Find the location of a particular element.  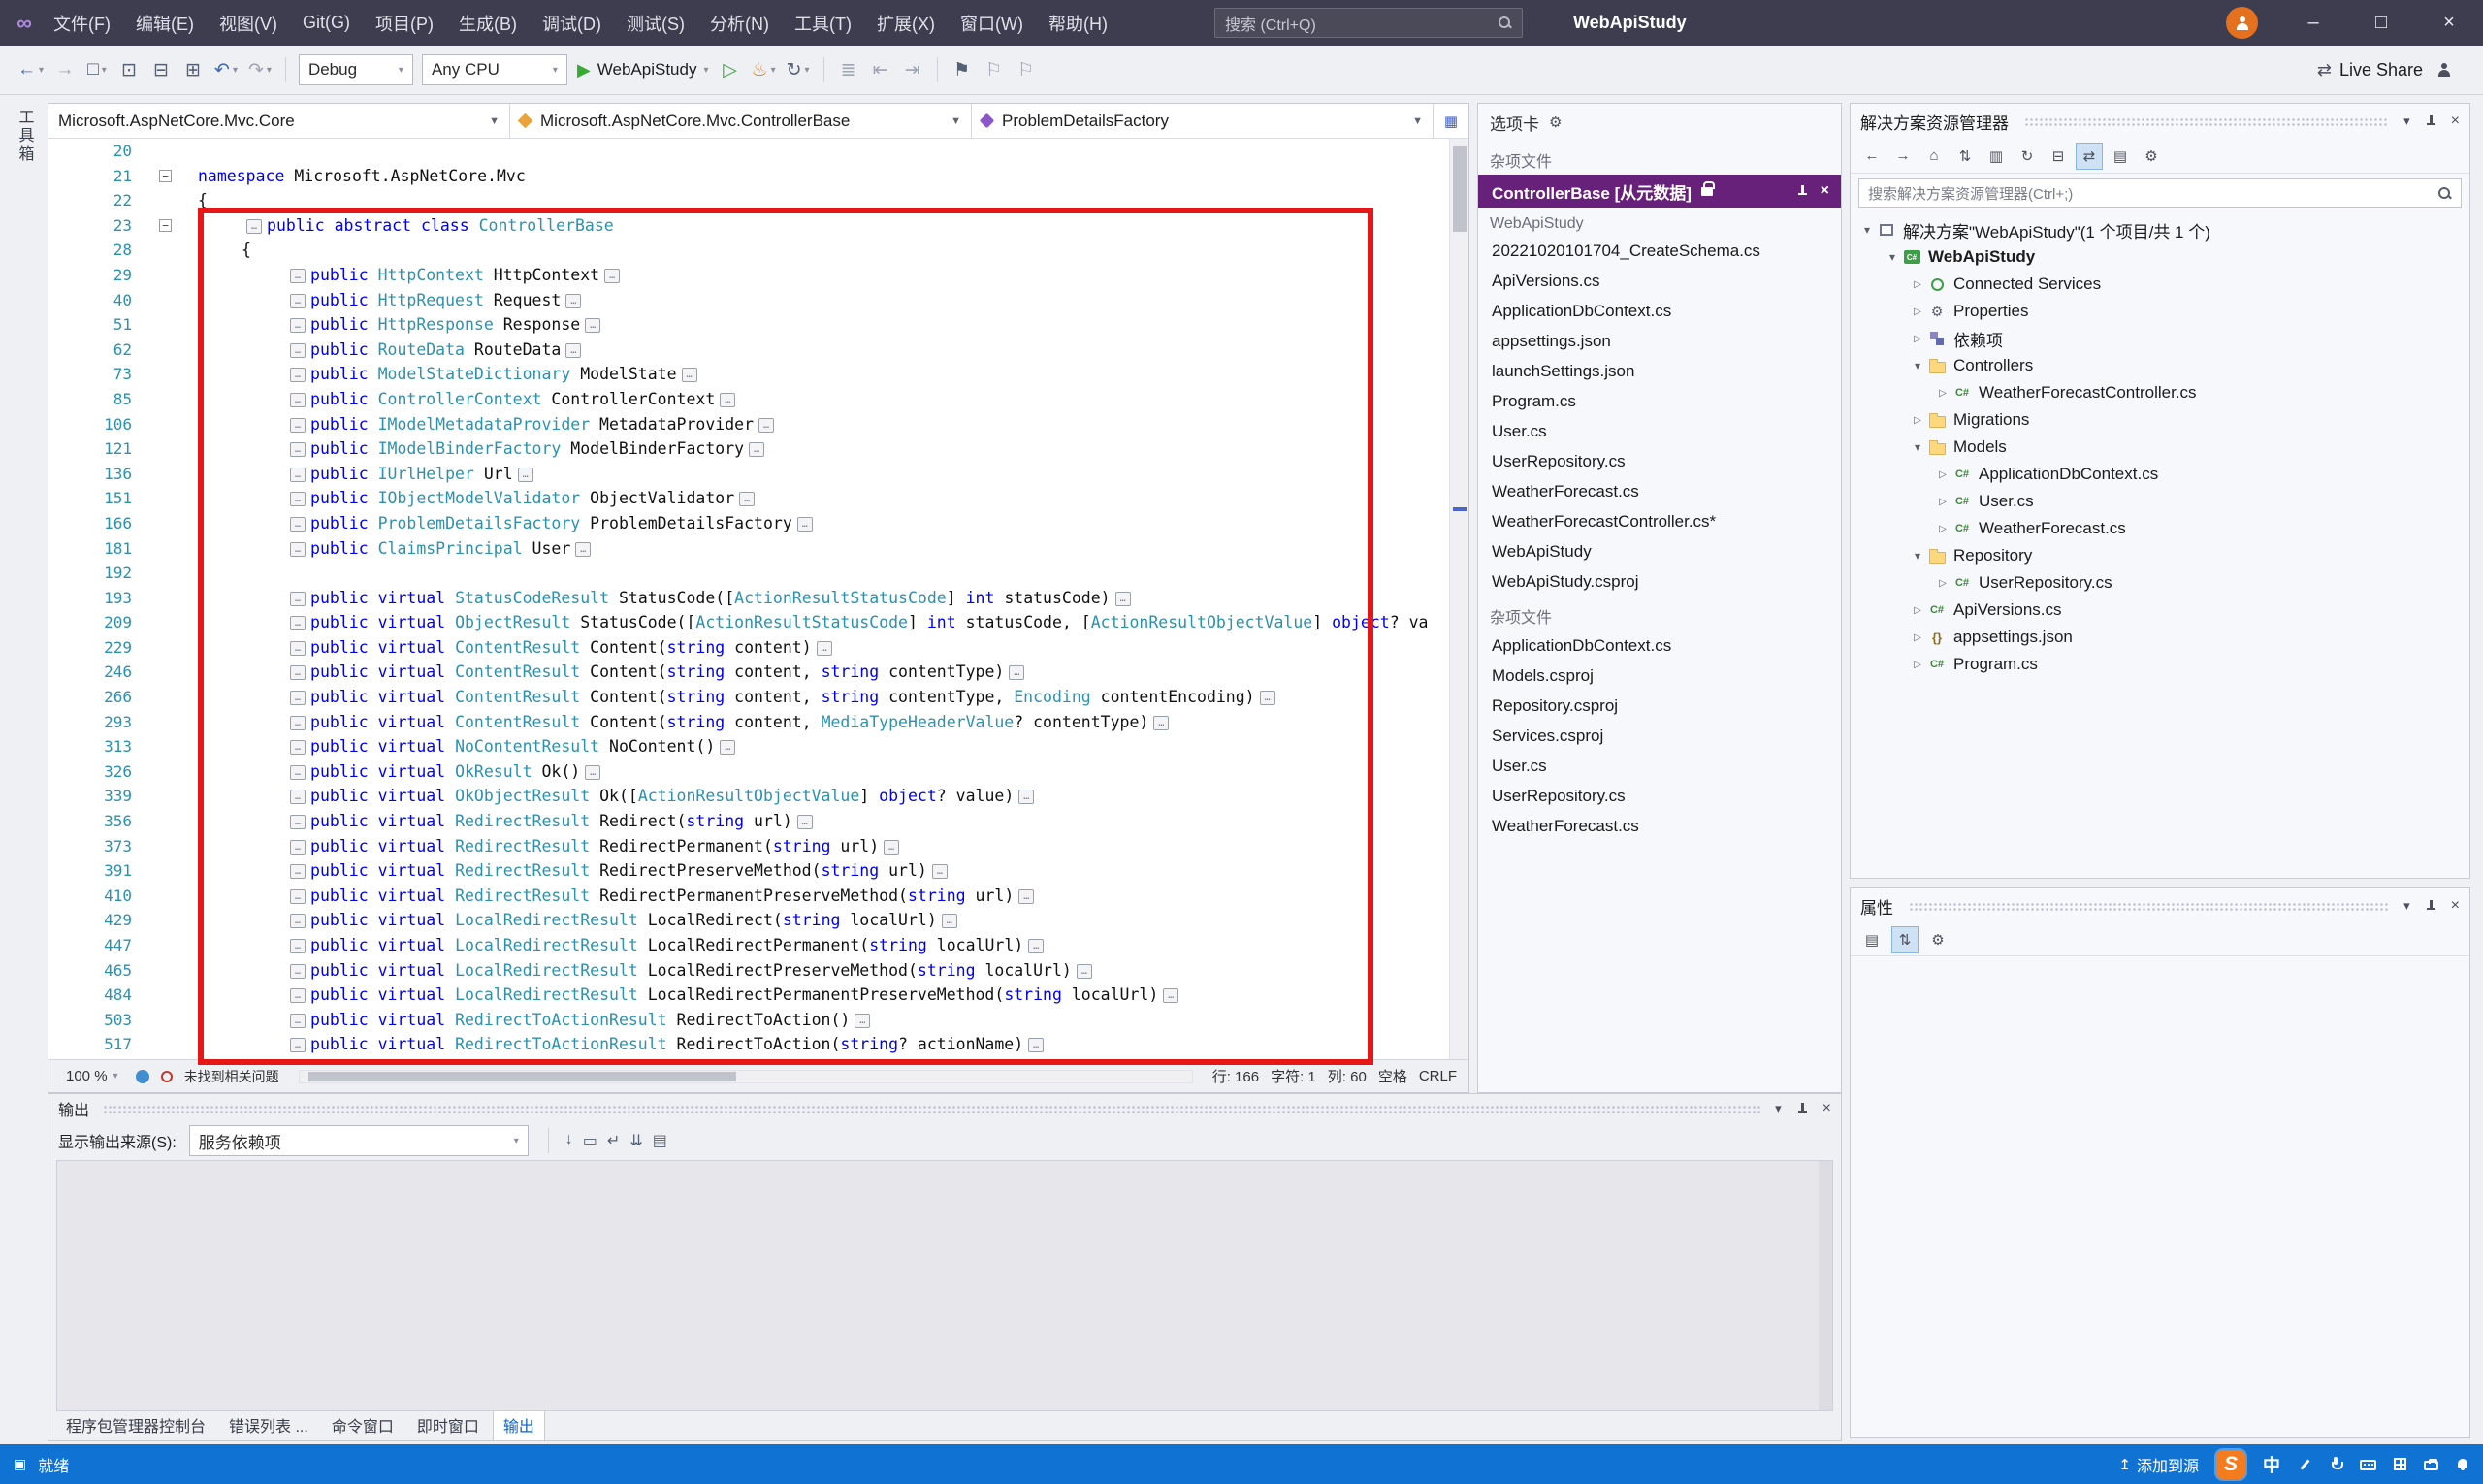

tree-item: ▷ Migrations is located at coordinates (2160, 420).